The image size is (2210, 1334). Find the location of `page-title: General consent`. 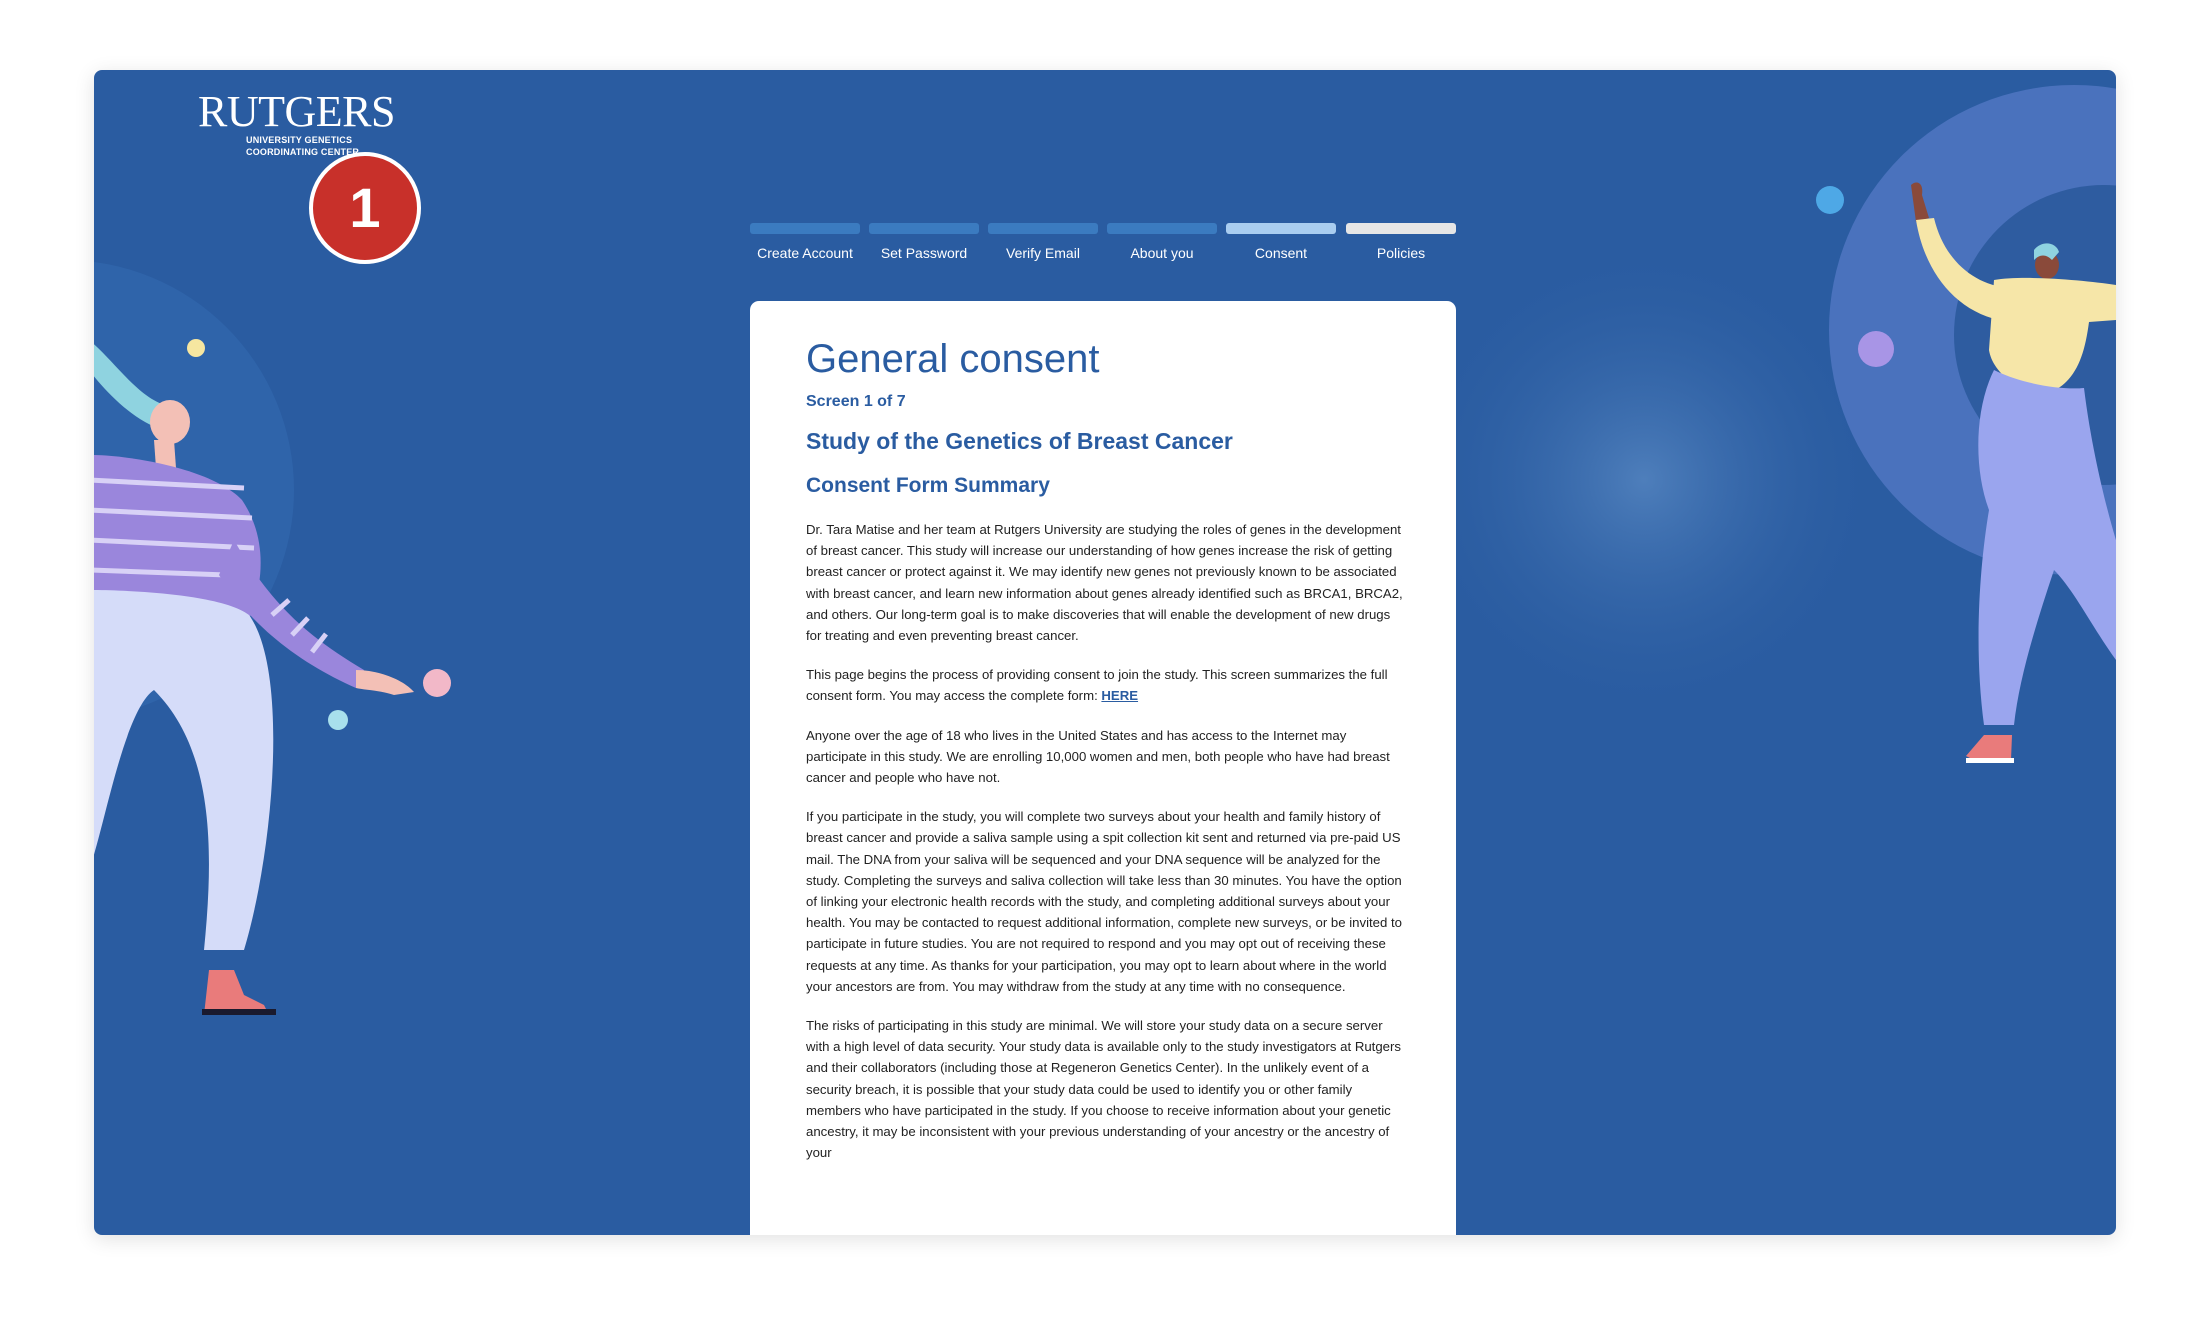

page-title: General consent is located at coordinates (953, 359).